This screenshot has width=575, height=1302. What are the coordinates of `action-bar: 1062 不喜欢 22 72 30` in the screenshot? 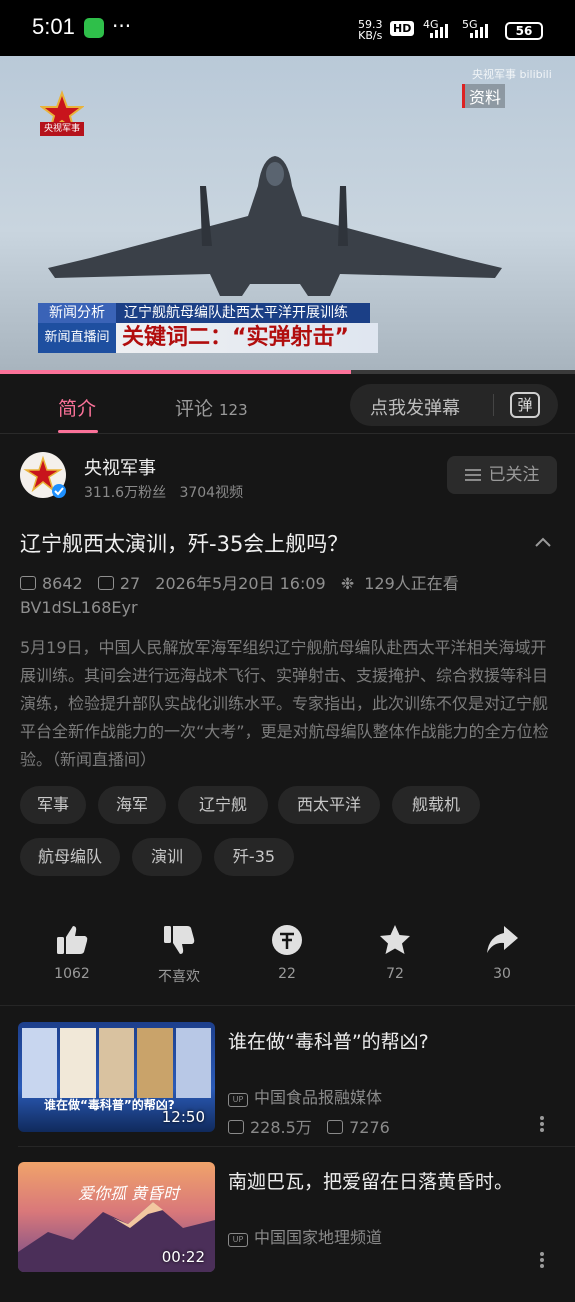 It's located at (287, 957).